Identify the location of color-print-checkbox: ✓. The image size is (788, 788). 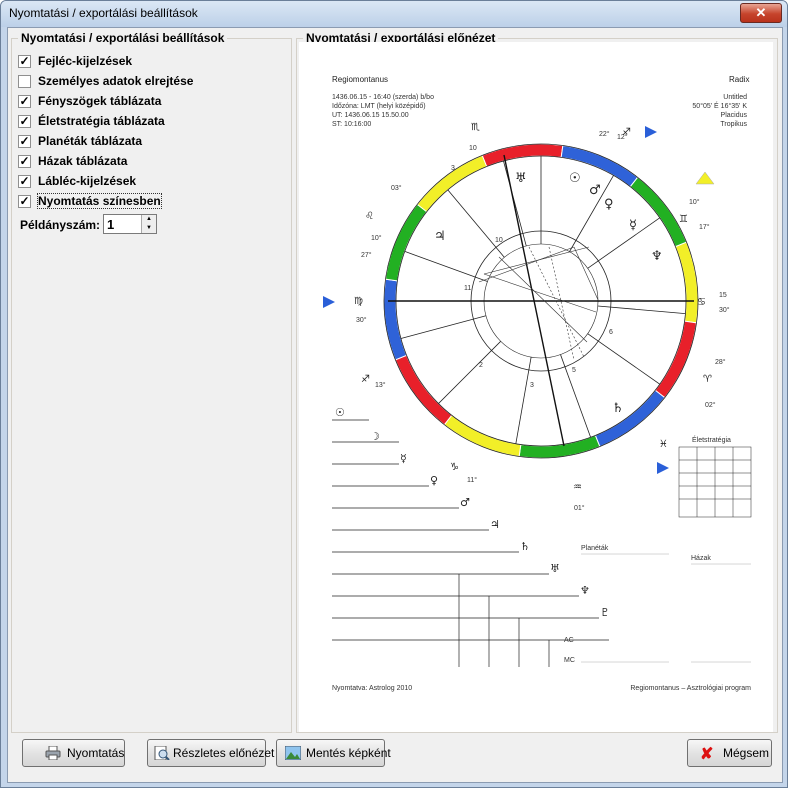
(24, 201).